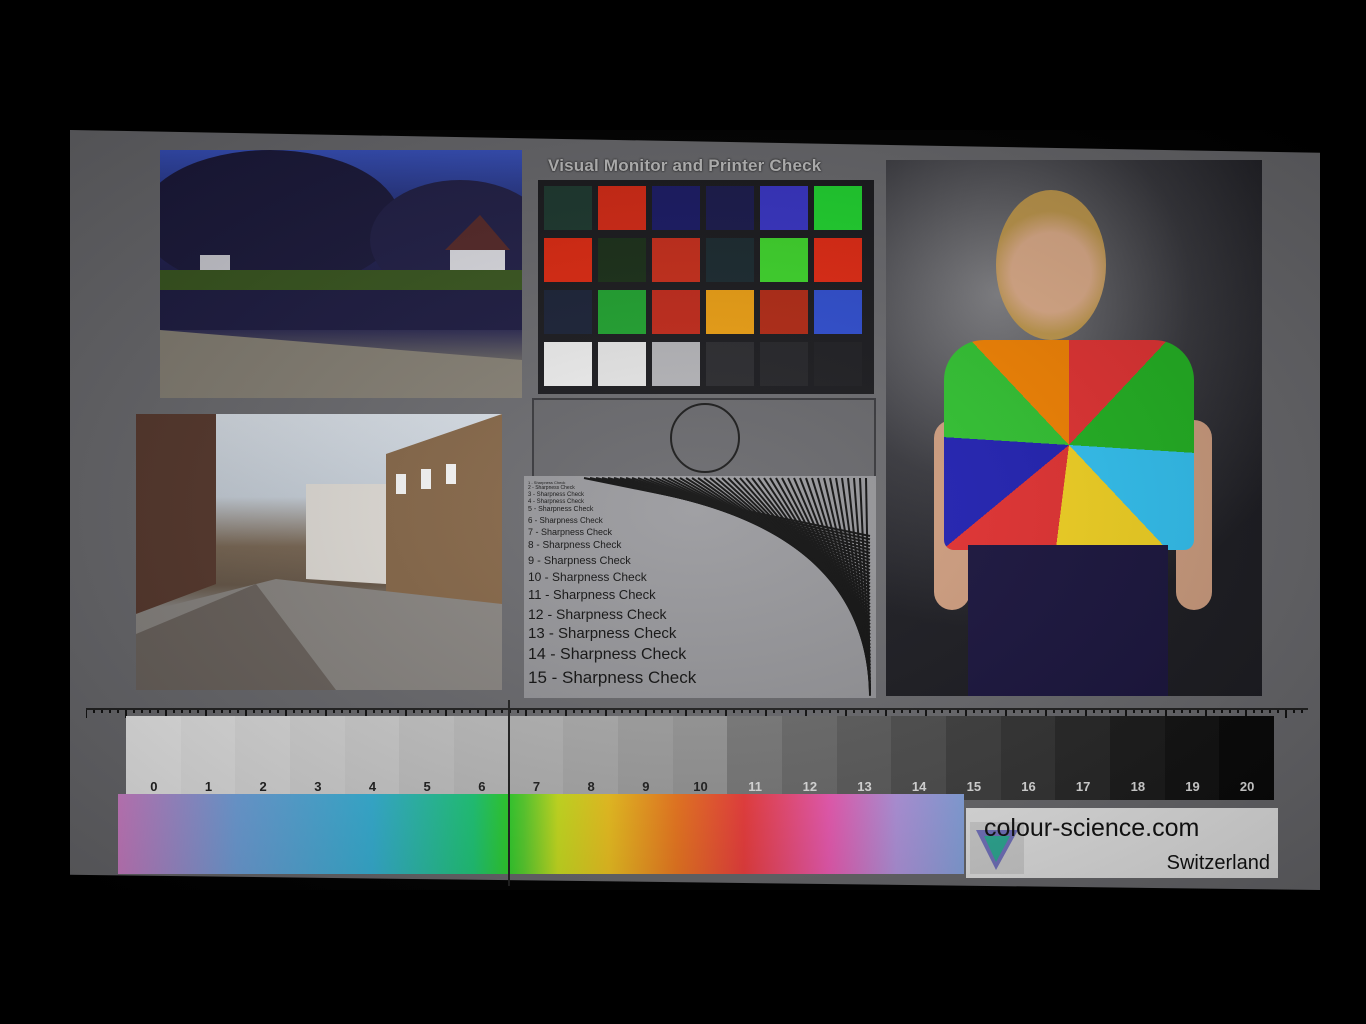  Describe the element at coordinates (646, 786) in the screenshot. I see `grayscale-step-label: 9` at that location.